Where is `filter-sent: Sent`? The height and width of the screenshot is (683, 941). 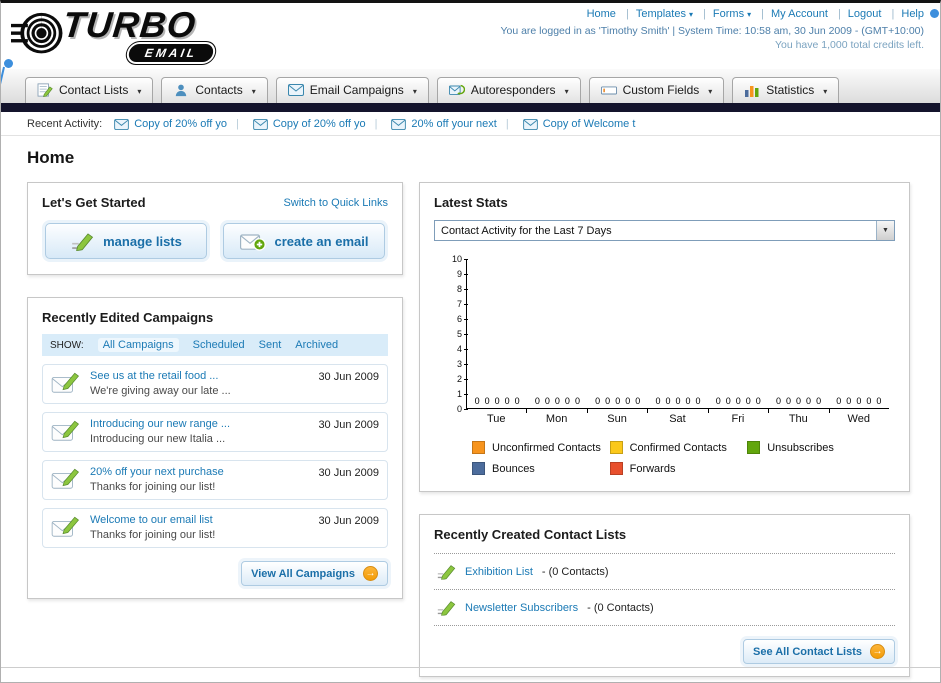
filter-sent: Sent is located at coordinates (270, 345).